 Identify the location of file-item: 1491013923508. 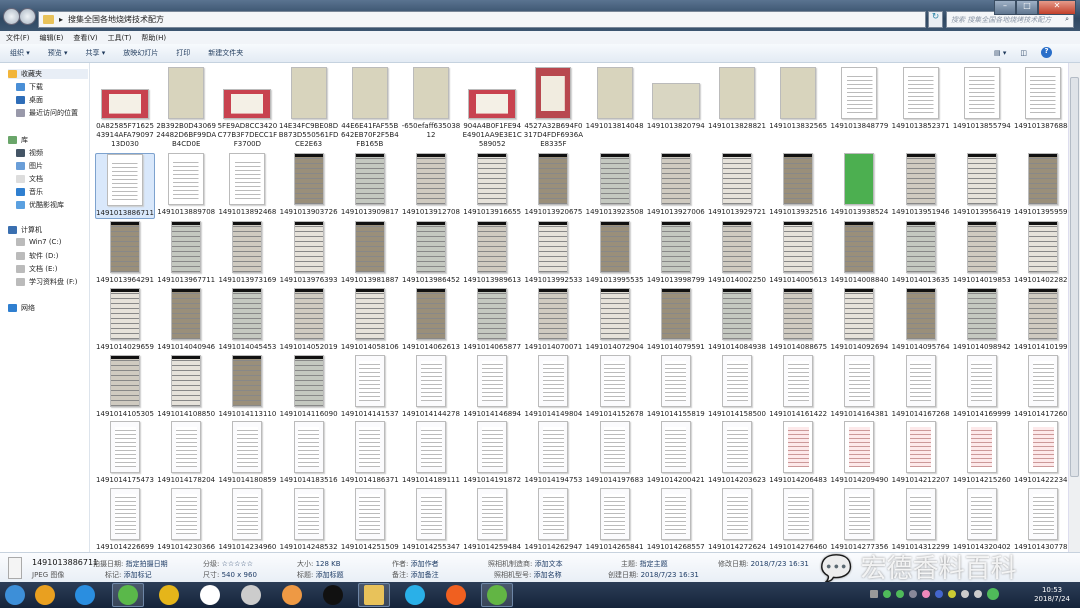
(615, 185).